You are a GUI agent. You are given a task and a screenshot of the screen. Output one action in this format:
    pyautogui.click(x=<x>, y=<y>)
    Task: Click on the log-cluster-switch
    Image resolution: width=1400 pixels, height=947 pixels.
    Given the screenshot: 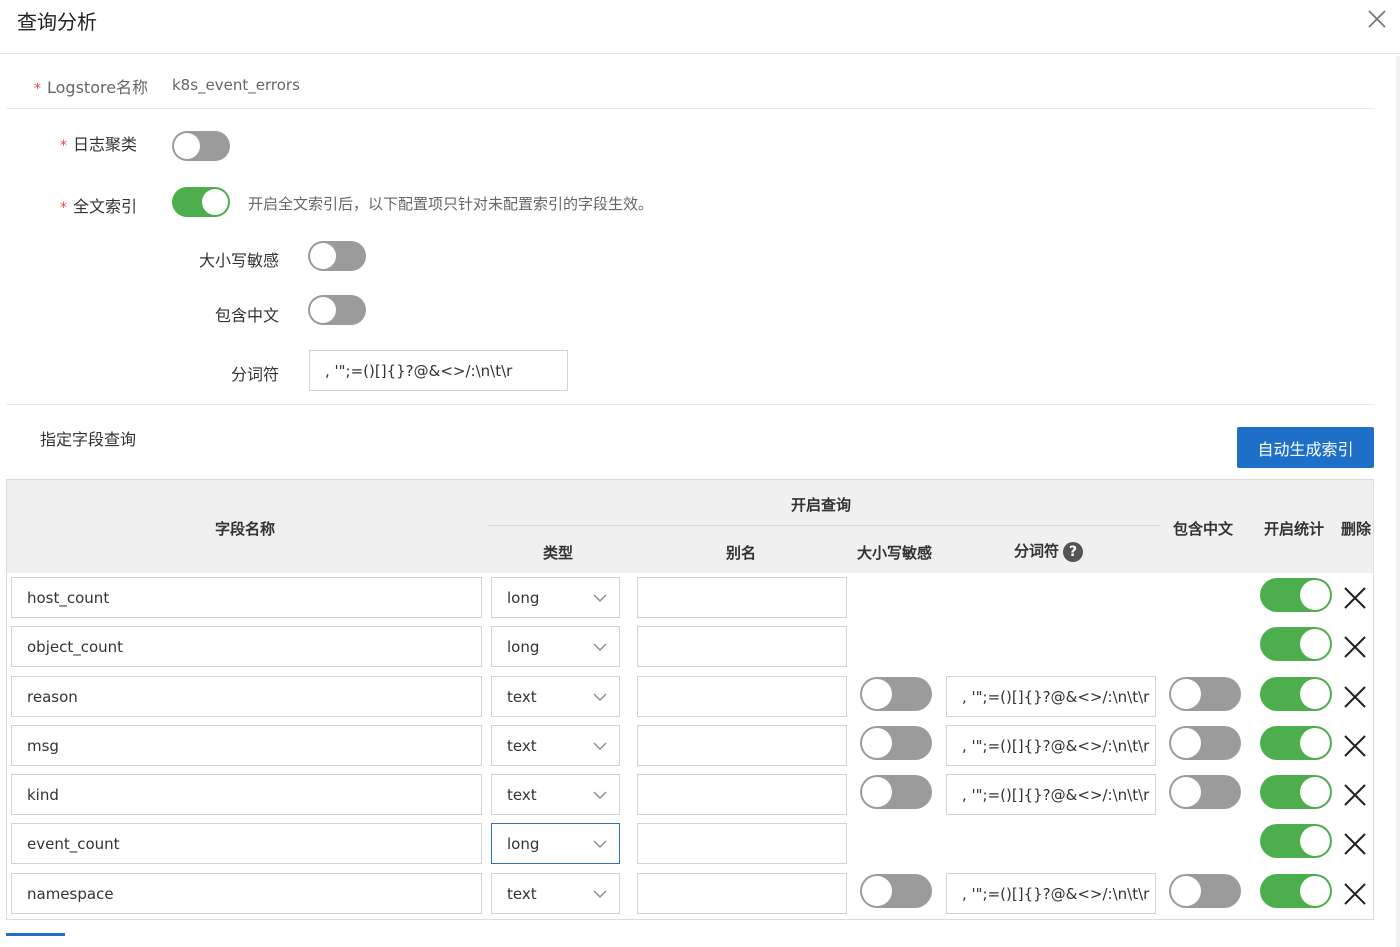 What is the action you would take?
    pyautogui.click(x=201, y=146)
    